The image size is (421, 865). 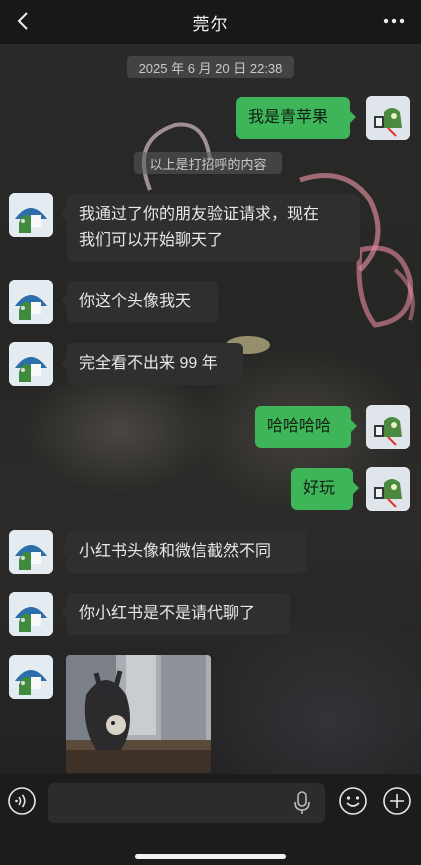 I want to click on image-message, so click(x=138, y=714).